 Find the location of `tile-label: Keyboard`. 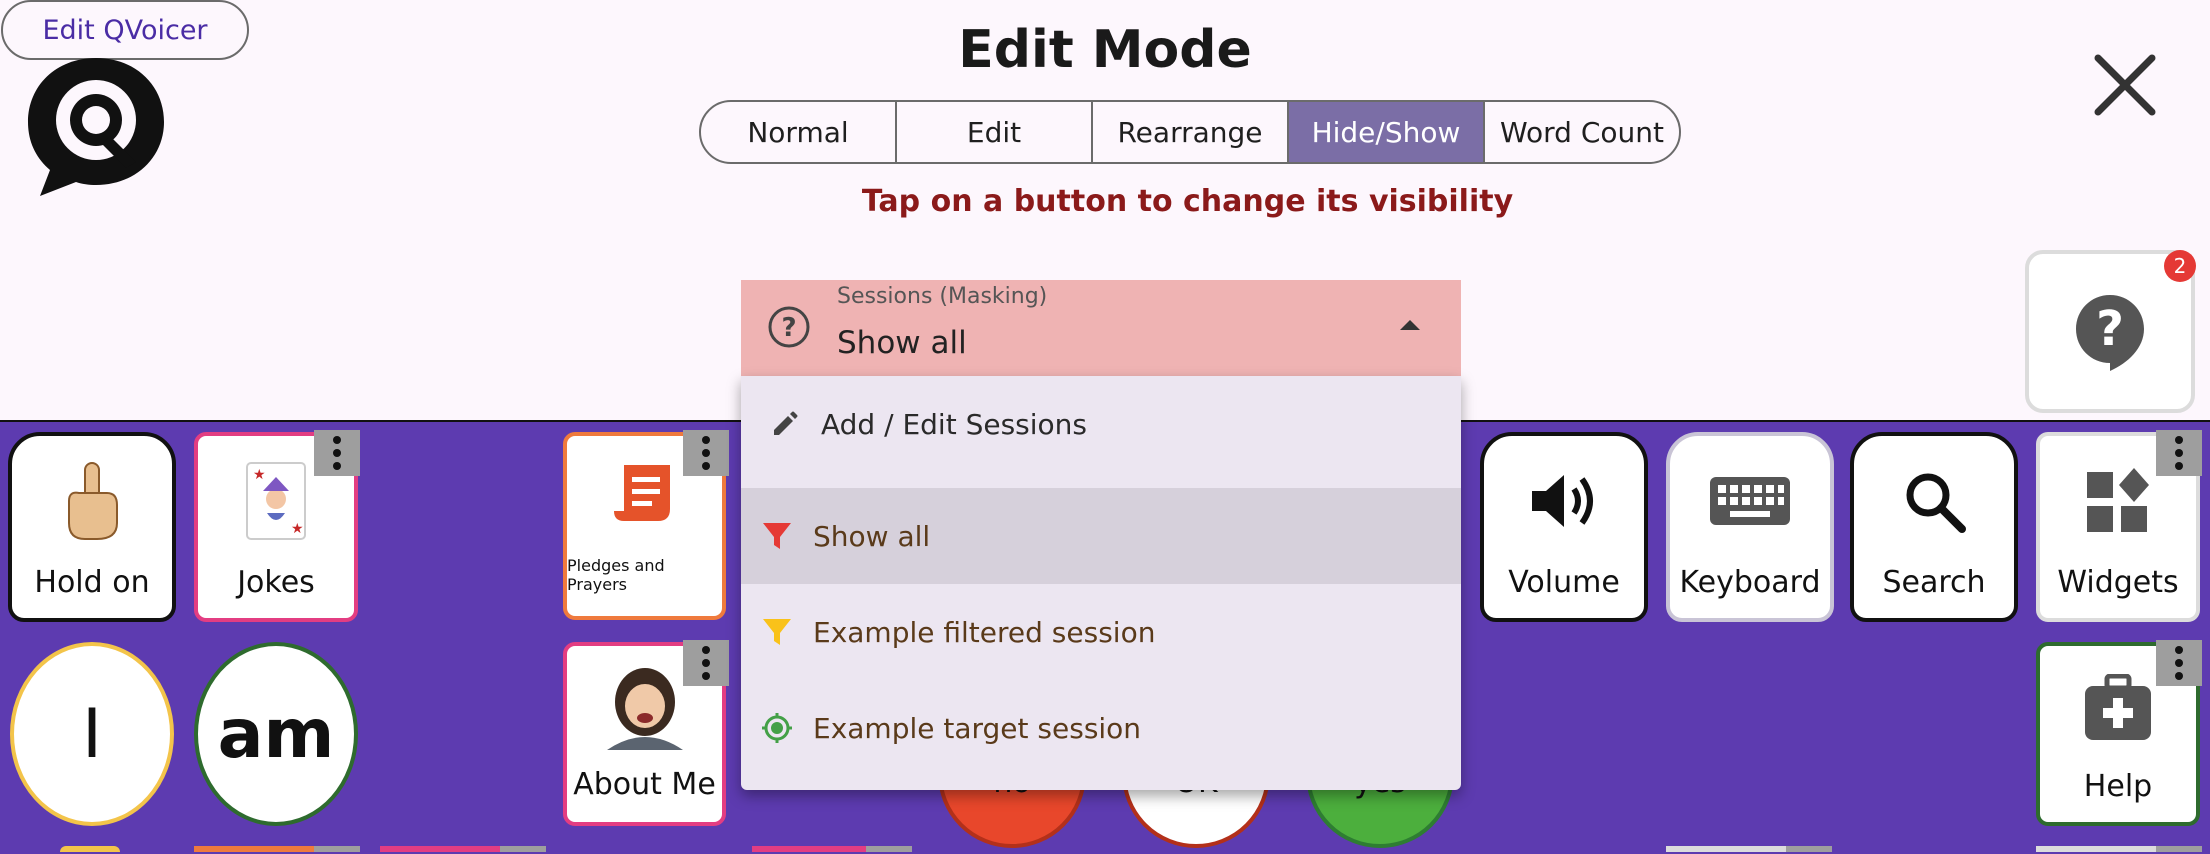

tile-label: Keyboard is located at coordinates (1750, 582).